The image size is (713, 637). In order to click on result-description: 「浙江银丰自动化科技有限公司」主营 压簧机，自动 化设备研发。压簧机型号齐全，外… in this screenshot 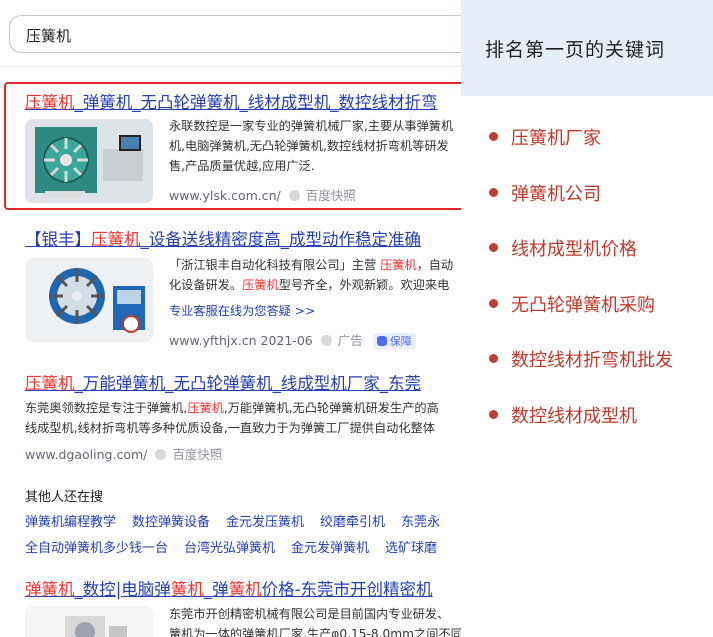, I will do `click(315, 288)`.